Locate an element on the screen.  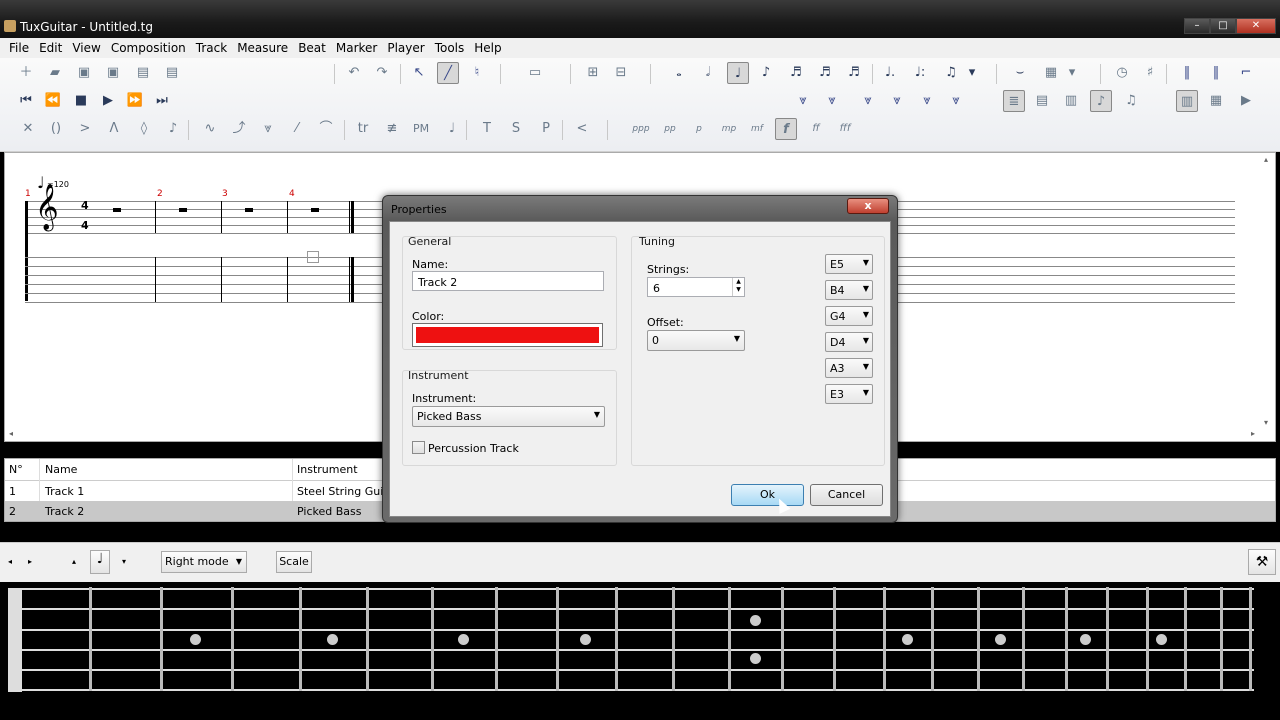
edit-mode-icon: ╱ is located at coordinates (448, 73).